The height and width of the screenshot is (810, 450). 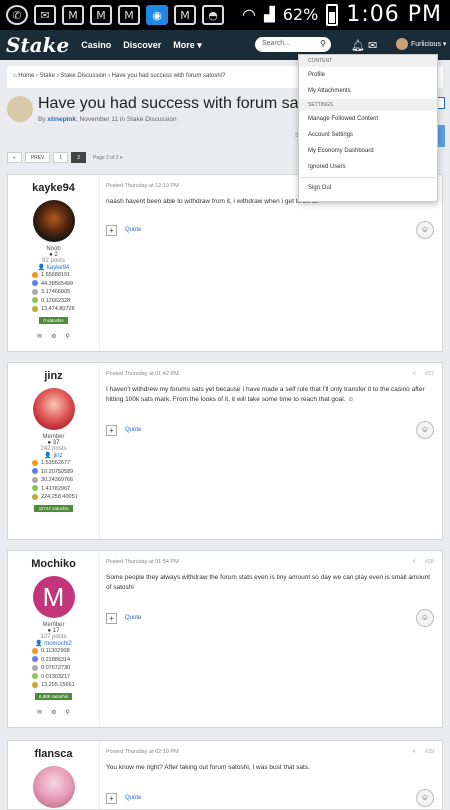 I want to click on app-icon: ◉, so click(x=157, y=15).